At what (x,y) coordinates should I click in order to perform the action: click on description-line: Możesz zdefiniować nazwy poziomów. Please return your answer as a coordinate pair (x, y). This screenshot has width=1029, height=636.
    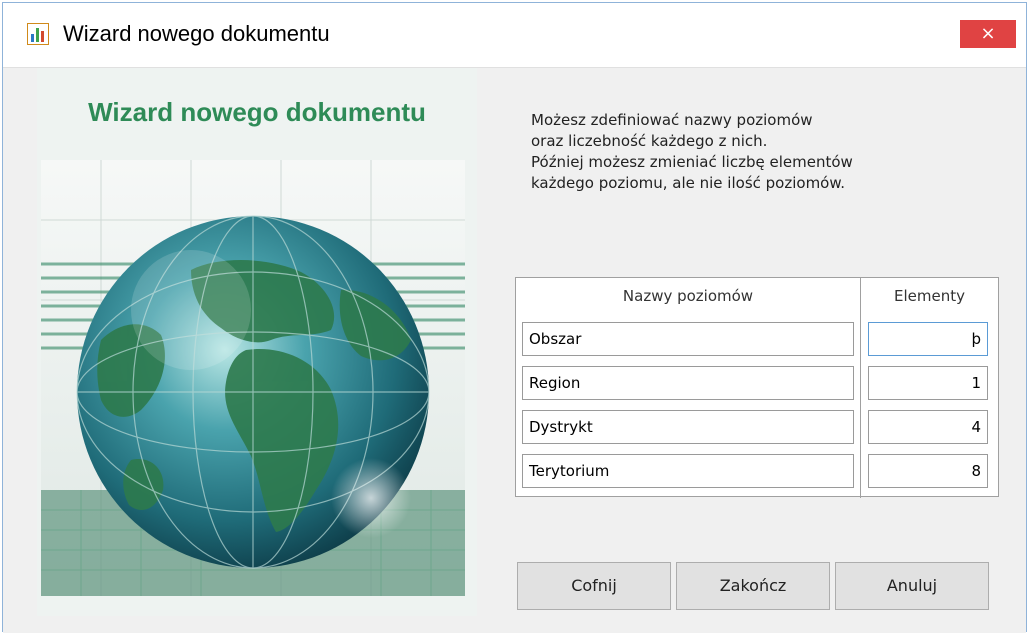
    Looking at the image, I should click on (672, 120).